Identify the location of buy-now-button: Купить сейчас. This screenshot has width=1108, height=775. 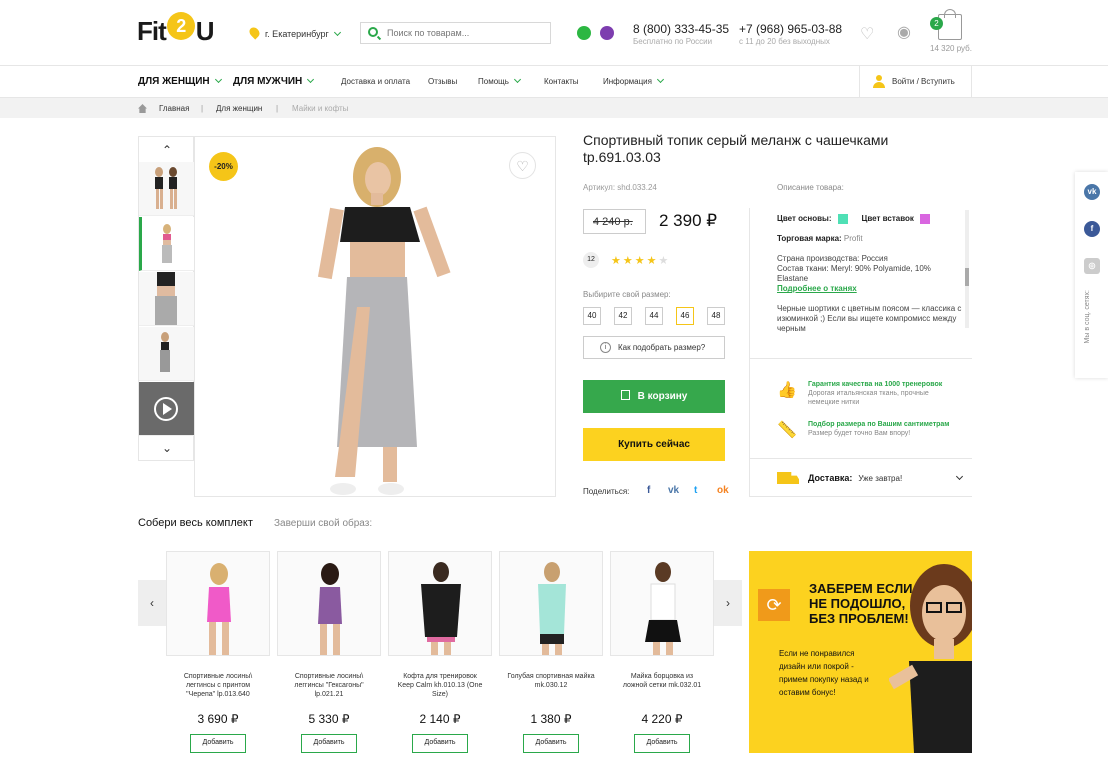
(654, 444).